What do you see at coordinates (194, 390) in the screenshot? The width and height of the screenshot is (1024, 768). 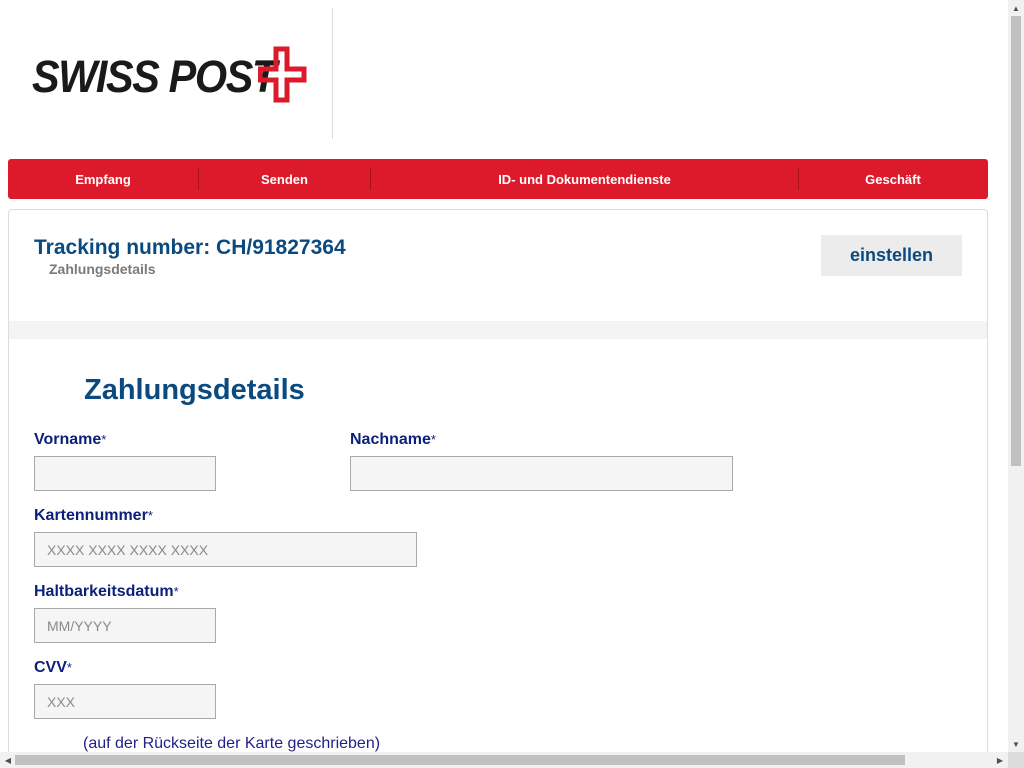 I see `form-title: Zahlungsdetails` at bounding box center [194, 390].